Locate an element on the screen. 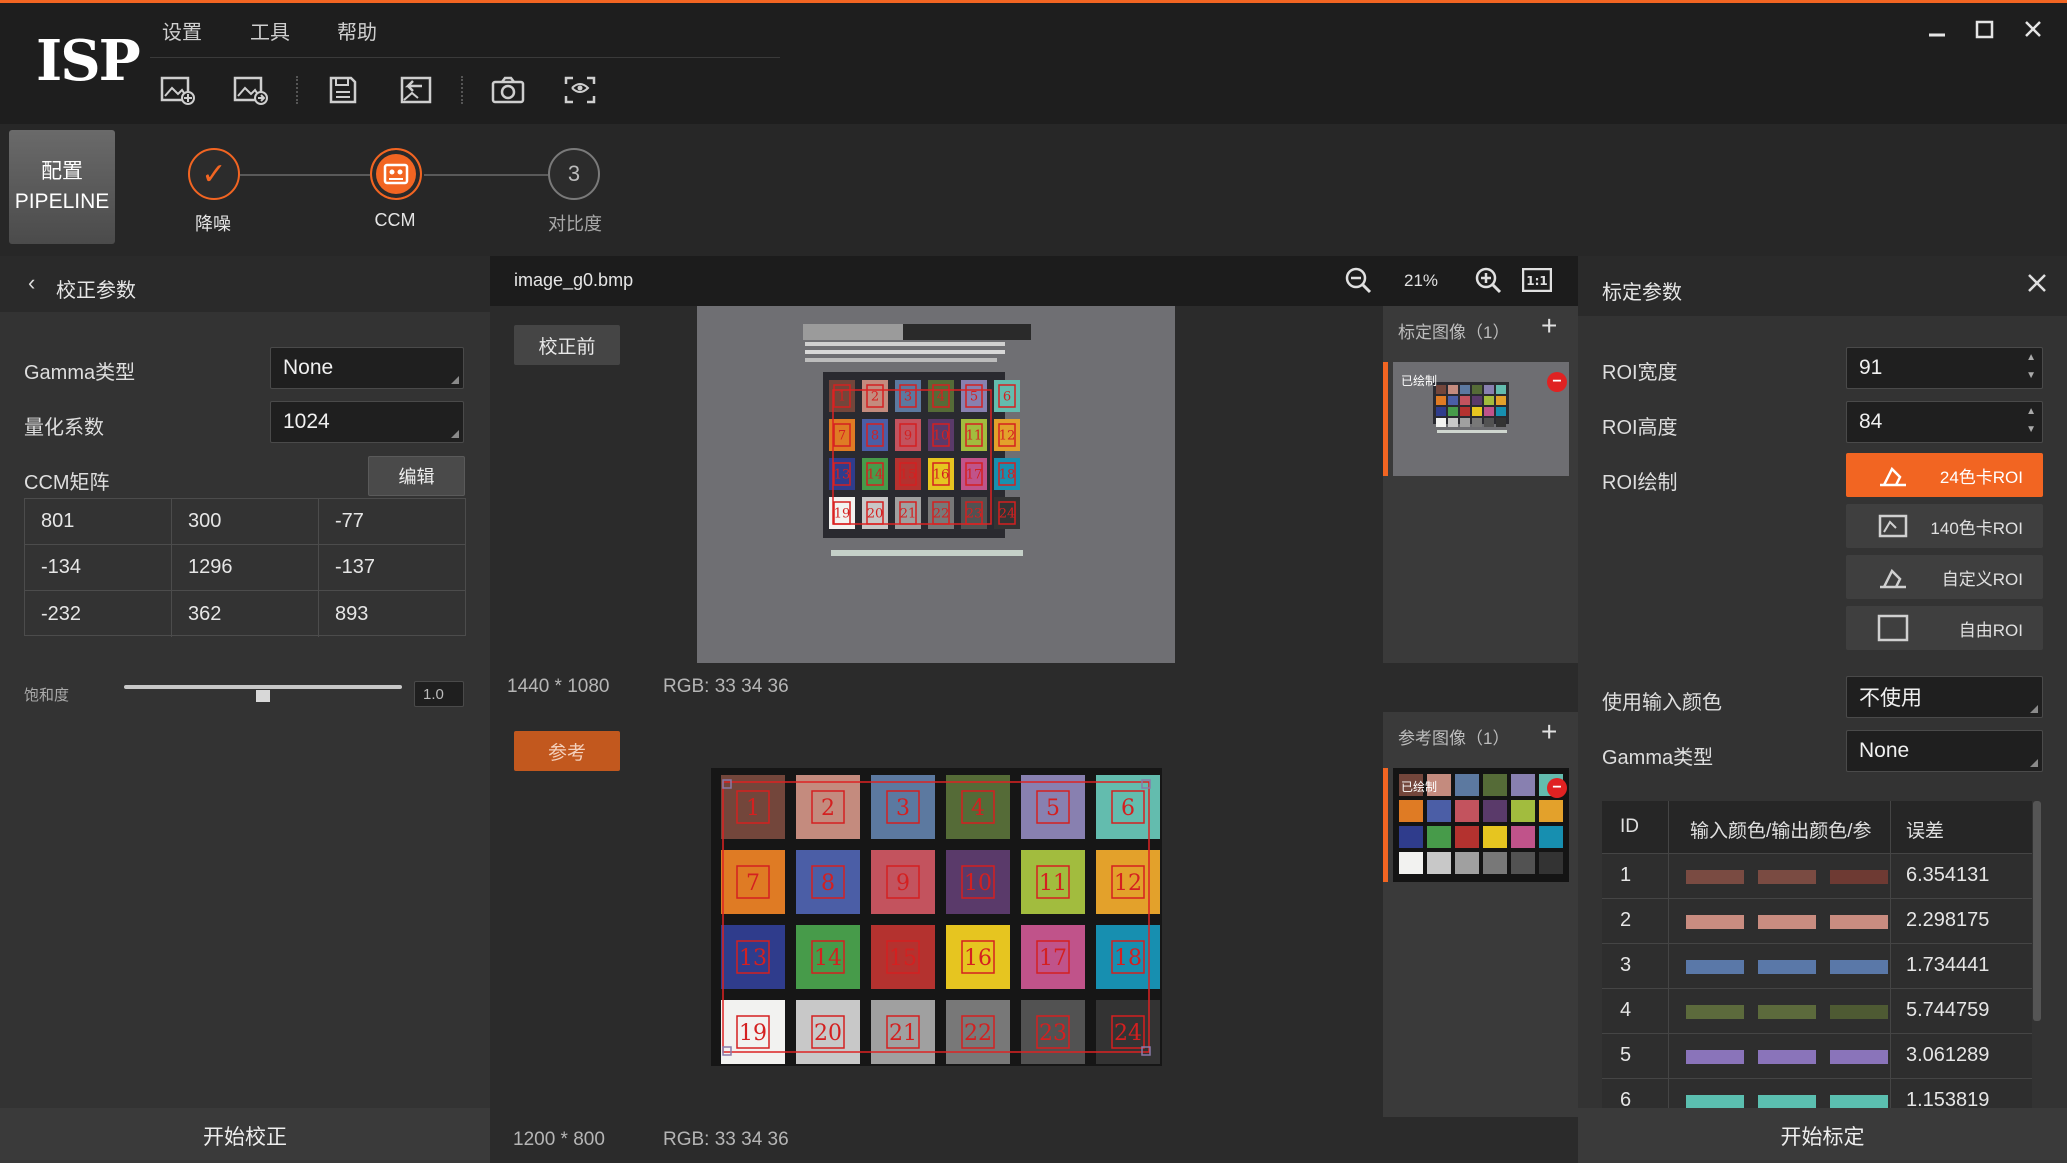 This screenshot has width=2067, height=1163. add-image-icon is located at coordinates (178, 90).